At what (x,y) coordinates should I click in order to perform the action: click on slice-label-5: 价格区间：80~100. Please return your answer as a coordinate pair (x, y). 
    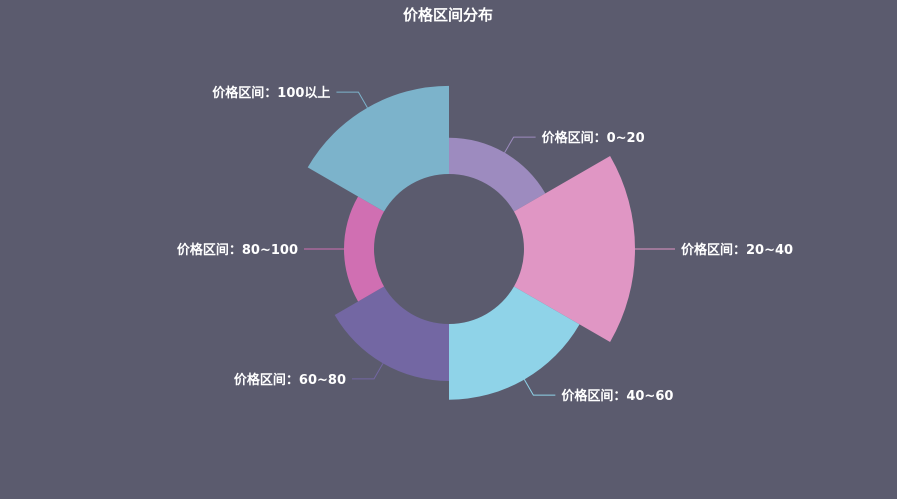
    Looking at the image, I should click on (237, 250).